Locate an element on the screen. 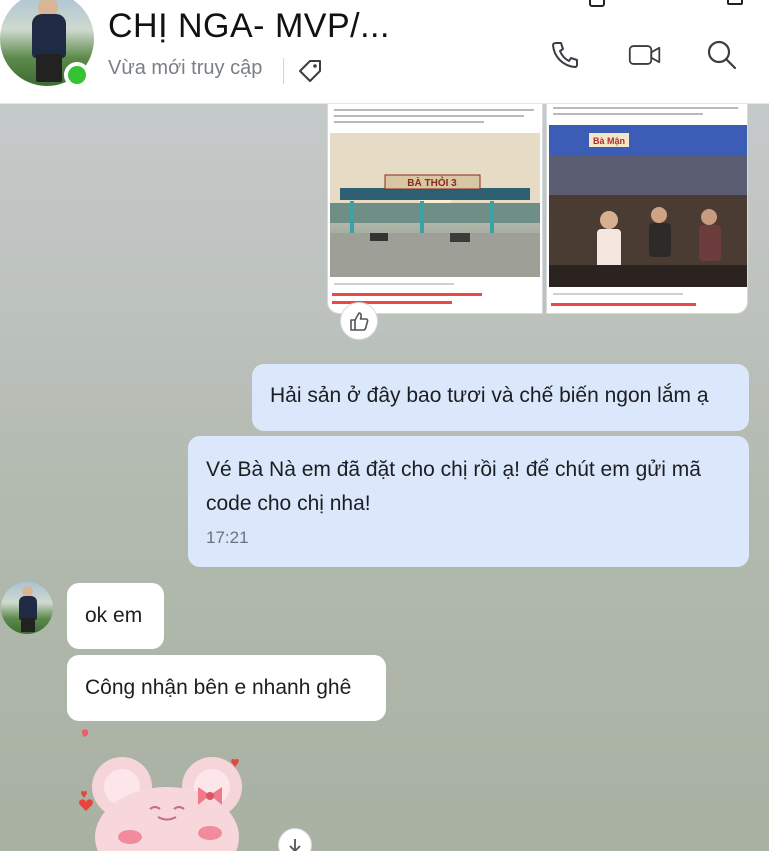 This screenshot has width=769, height=851. online-status-dot is located at coordinates (77, 75).